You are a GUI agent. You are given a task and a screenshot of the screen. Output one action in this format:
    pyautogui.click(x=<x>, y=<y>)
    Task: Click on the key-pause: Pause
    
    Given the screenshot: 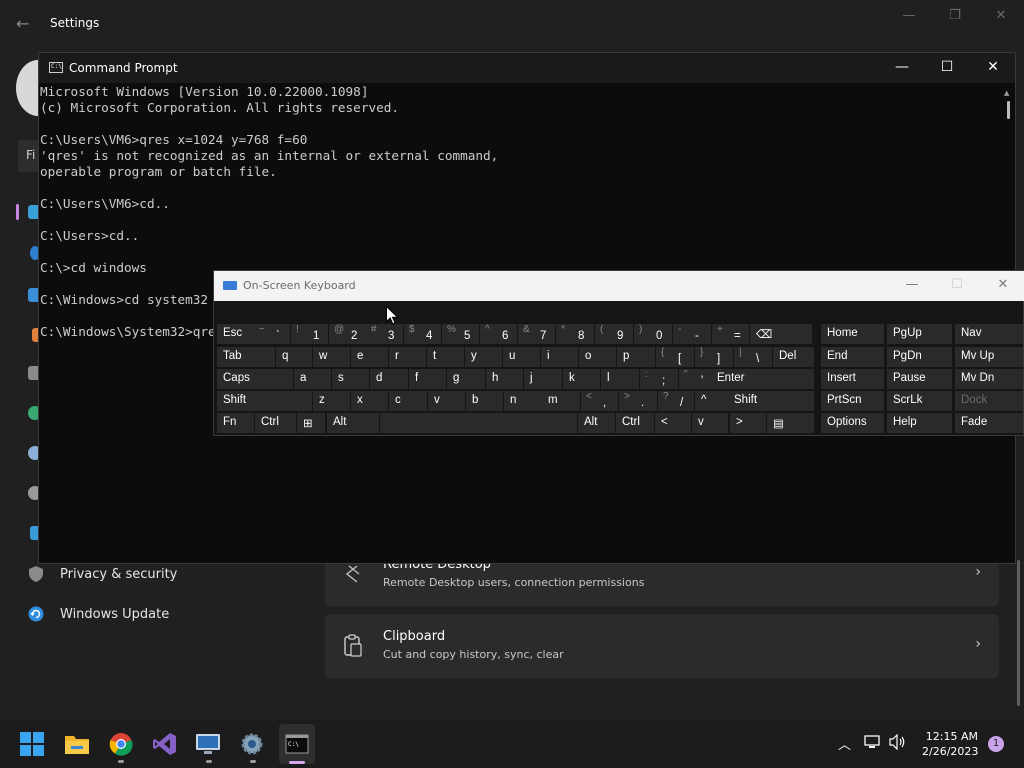 What is the action you would take?
    pyautogui.click(x=919, y=379)
    